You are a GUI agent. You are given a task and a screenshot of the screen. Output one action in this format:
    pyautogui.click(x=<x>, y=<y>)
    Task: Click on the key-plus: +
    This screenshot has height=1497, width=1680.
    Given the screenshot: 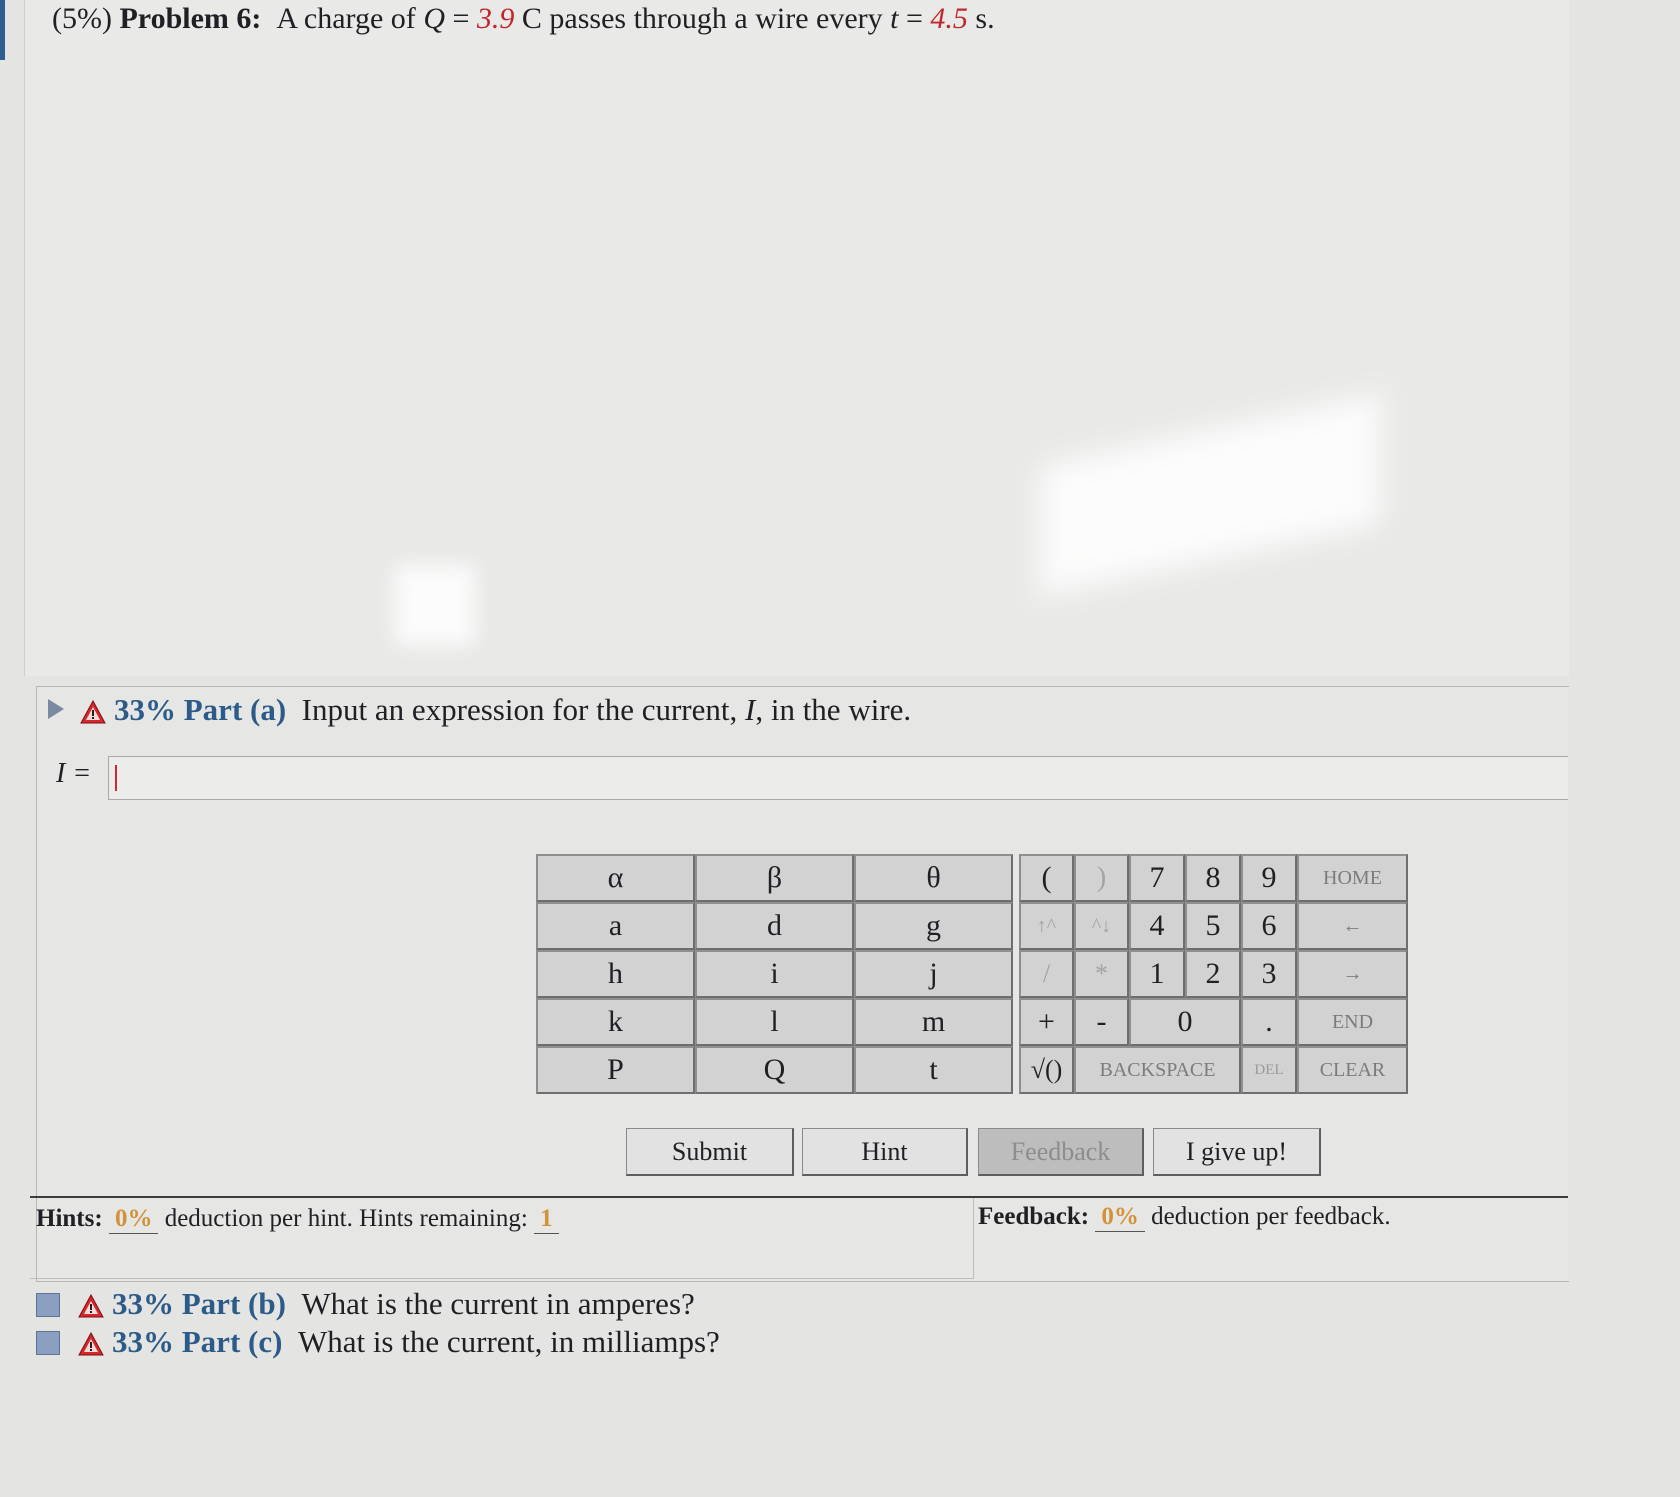 What is the action you would take?
    pyautogui.click(x=1046, y=1022)
    